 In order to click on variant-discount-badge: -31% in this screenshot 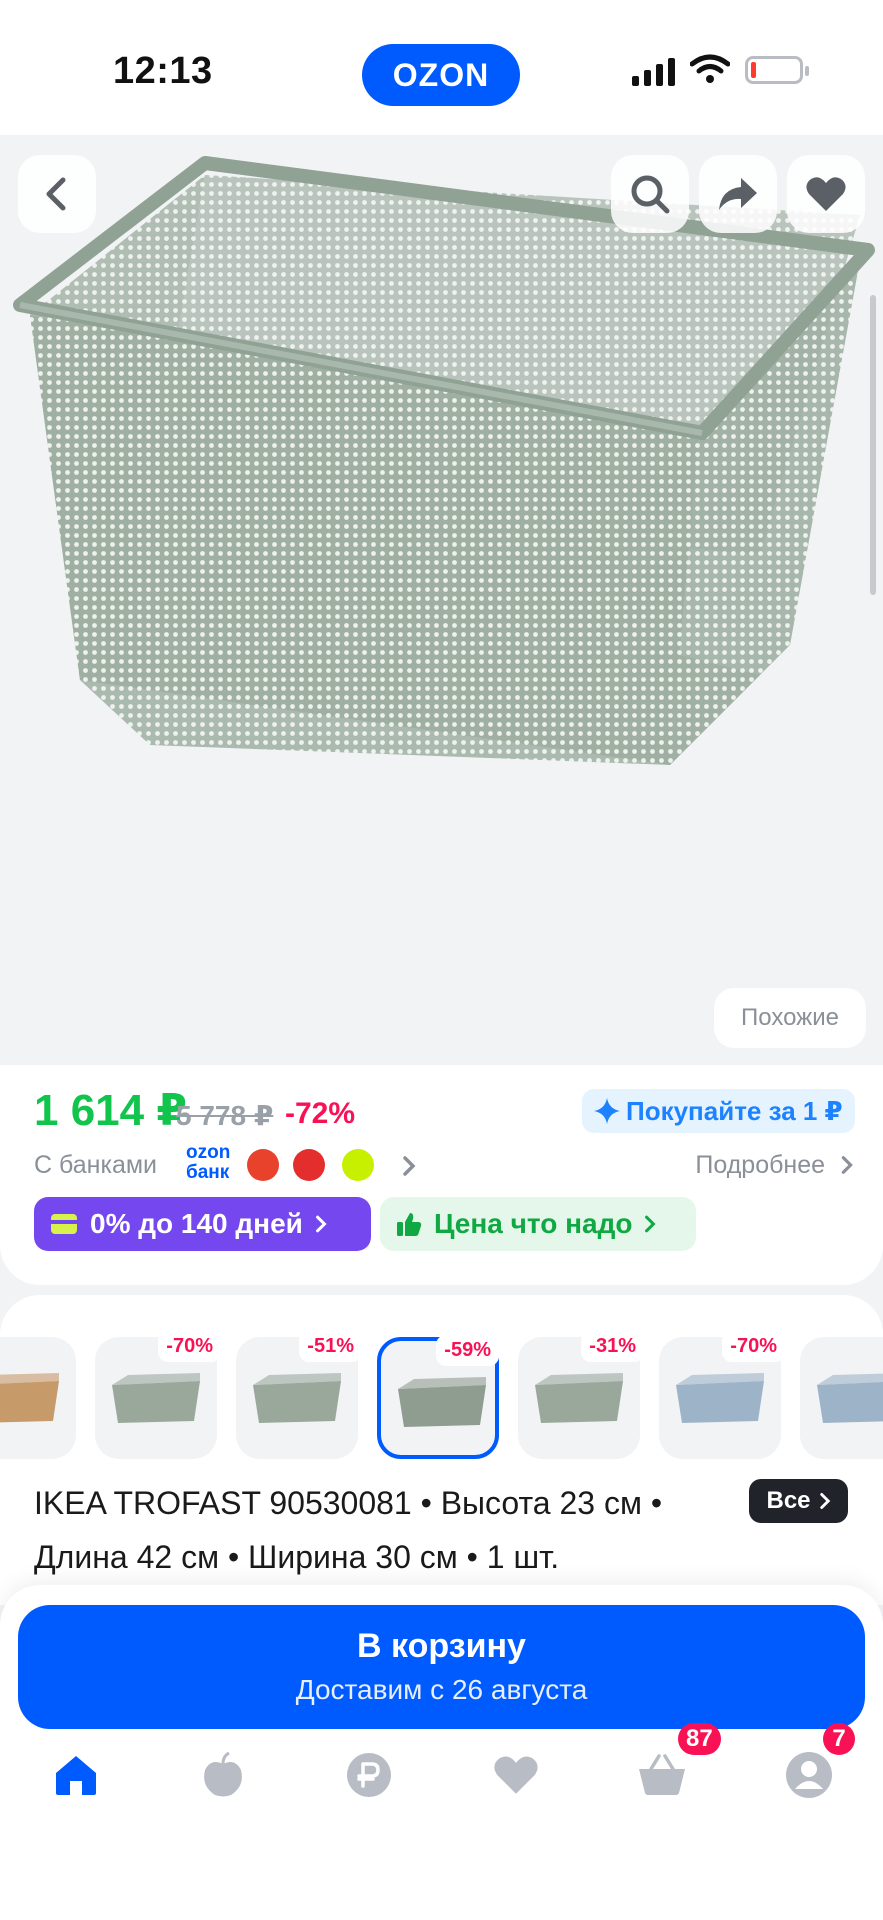, I will do `click(612, 1346)`.